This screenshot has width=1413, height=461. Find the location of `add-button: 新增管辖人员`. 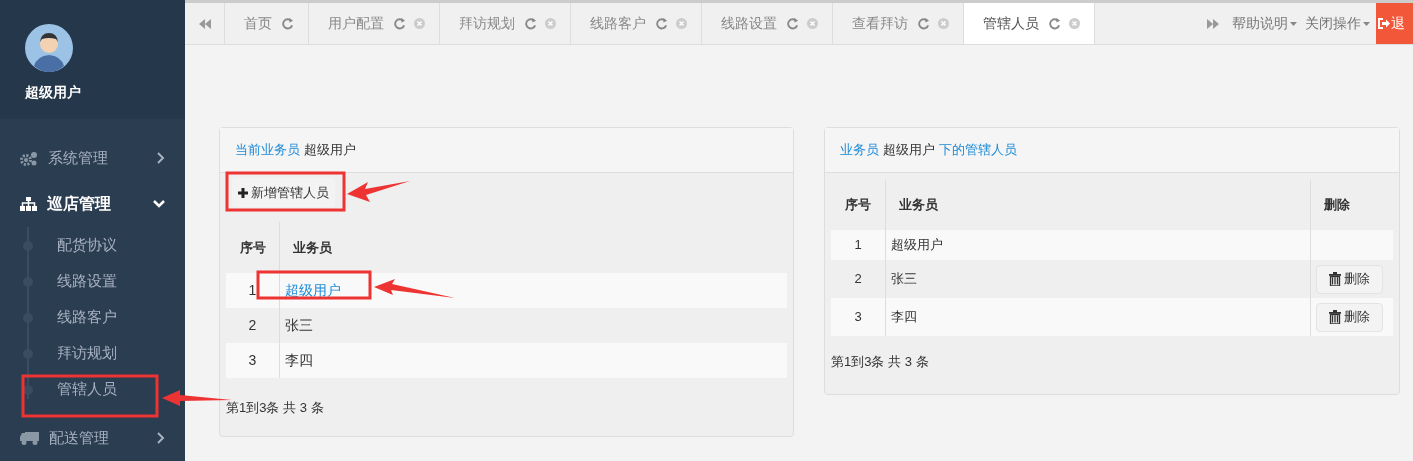

add-button: 新增管辖人员 is located at coordinates (283, 192).